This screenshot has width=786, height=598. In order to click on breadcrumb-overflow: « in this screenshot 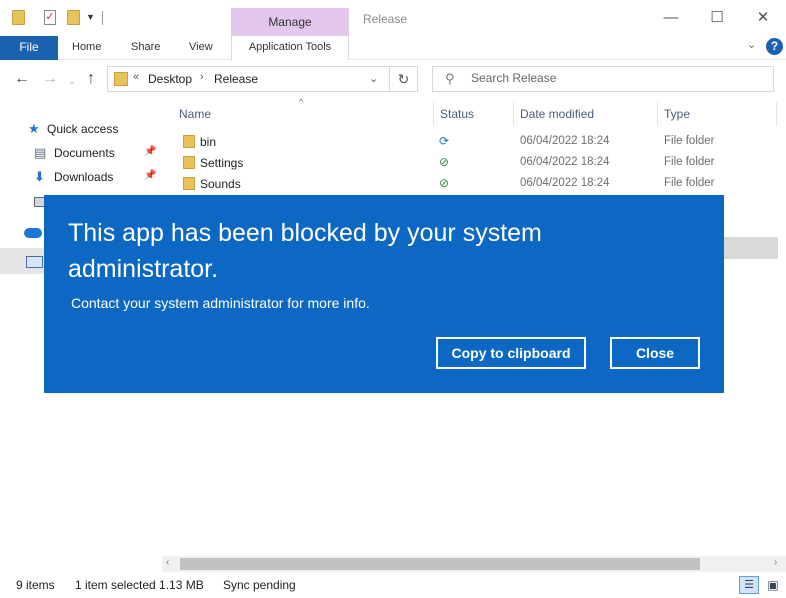, I will do `click(136, 77)`.